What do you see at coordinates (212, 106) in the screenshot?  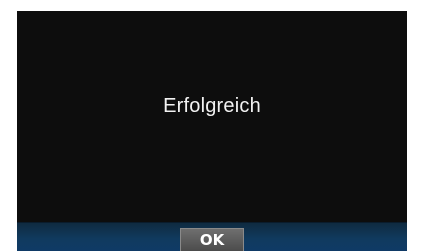 I see `dialog-message: Erfolgreich` at bounding box center [212, 106].